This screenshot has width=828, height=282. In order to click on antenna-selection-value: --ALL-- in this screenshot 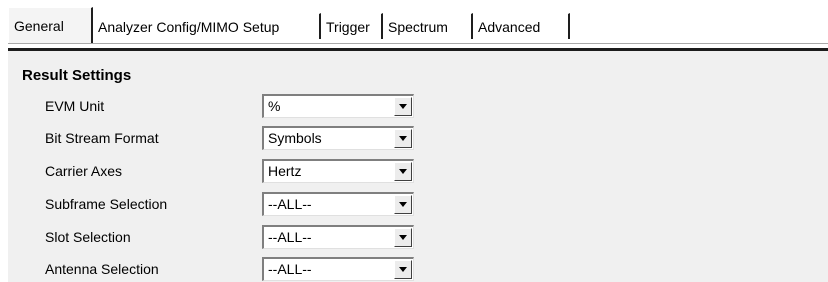, I will do `click(290, 269)`.